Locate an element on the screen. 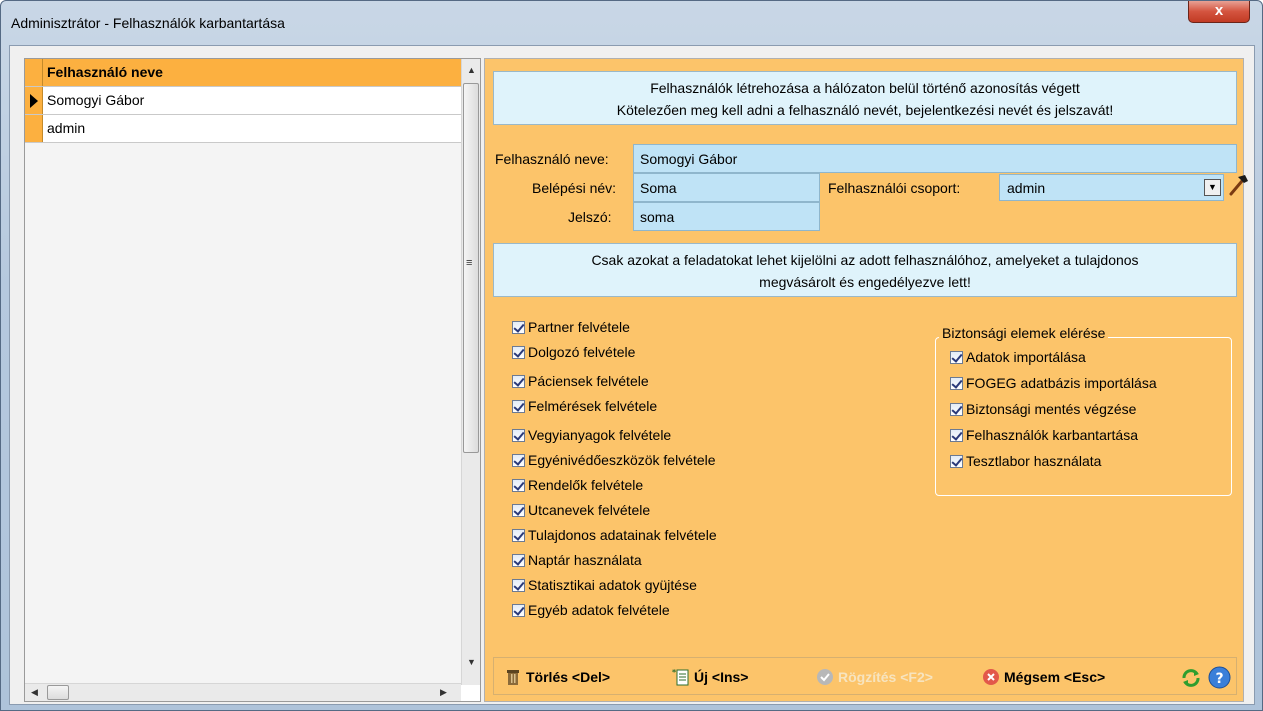 Image resolution: width=1263 pixels, height=711 pixels. scroll-right-icon: ▶ is located at coordinates (443, 692).